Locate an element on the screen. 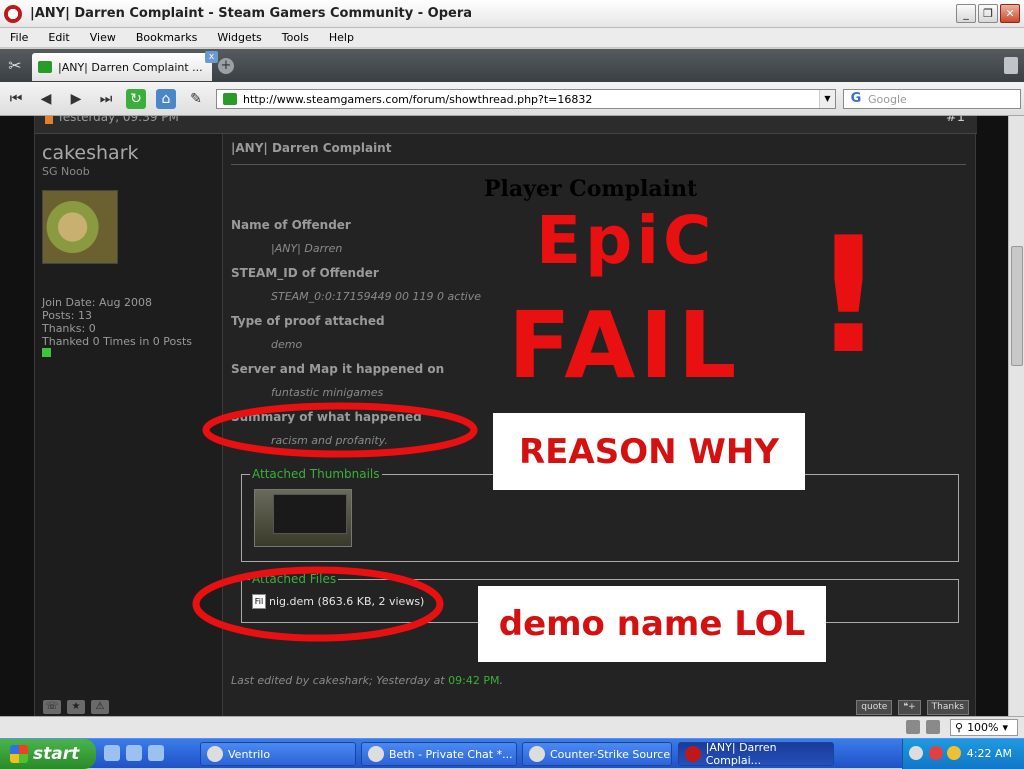  task-ventrilo: Ventrilo is located at coordinates (278, 754).